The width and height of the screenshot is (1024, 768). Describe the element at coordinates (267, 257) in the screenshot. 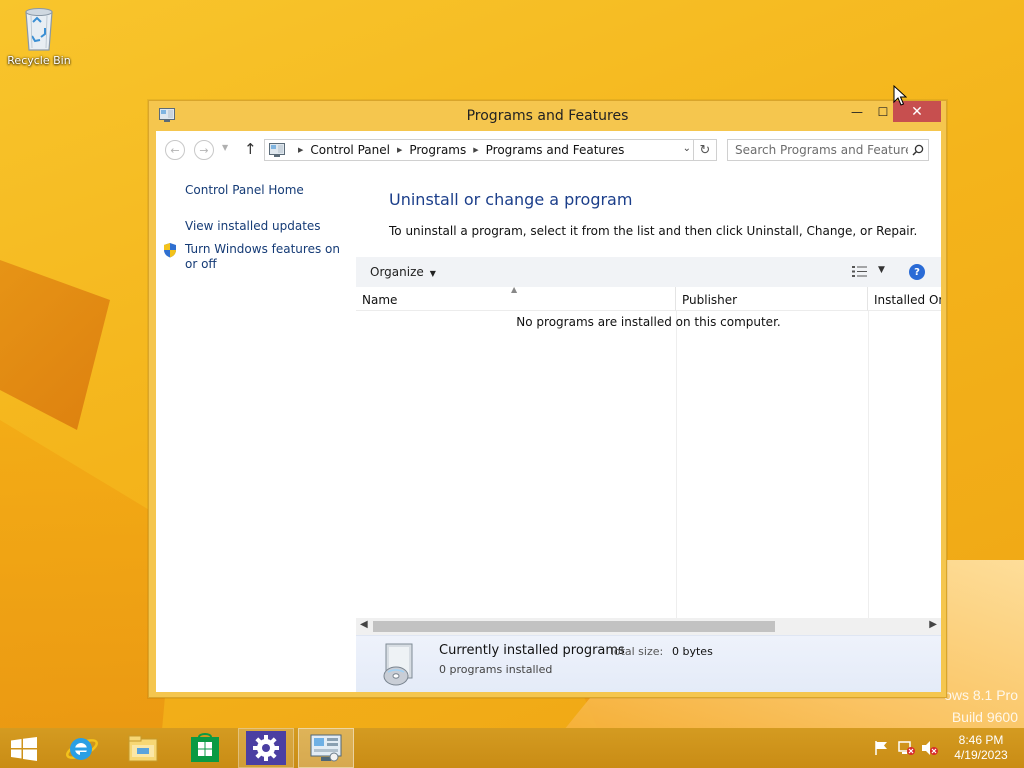

I see `windows-features-link: Turn Windows features on or off` at that location.